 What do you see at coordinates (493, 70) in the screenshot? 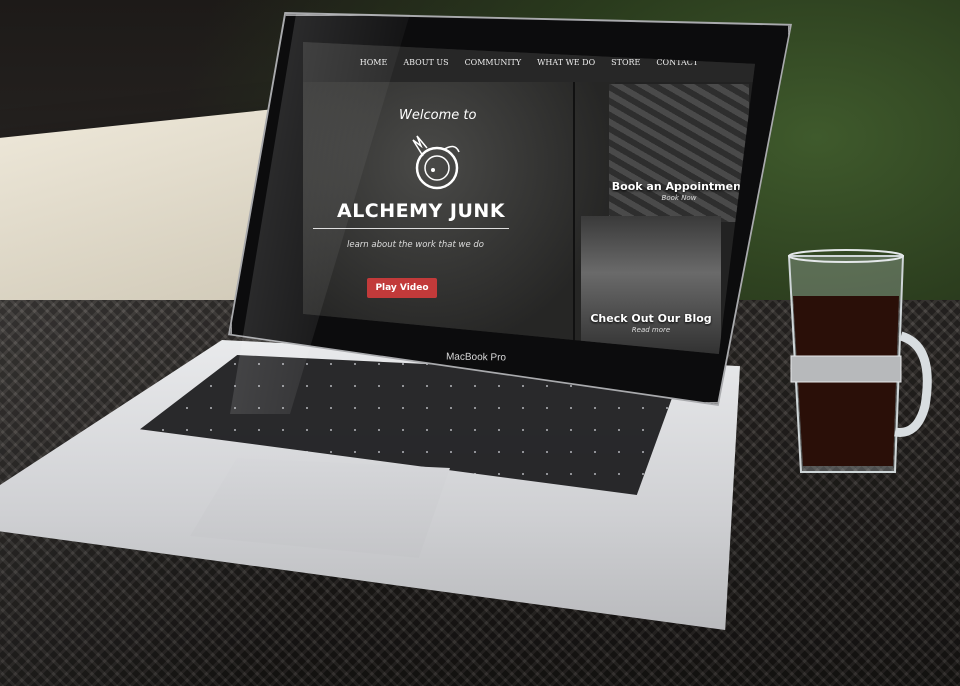
I see `nav-community: COMMUNITY` at bounding box center [493, 70].